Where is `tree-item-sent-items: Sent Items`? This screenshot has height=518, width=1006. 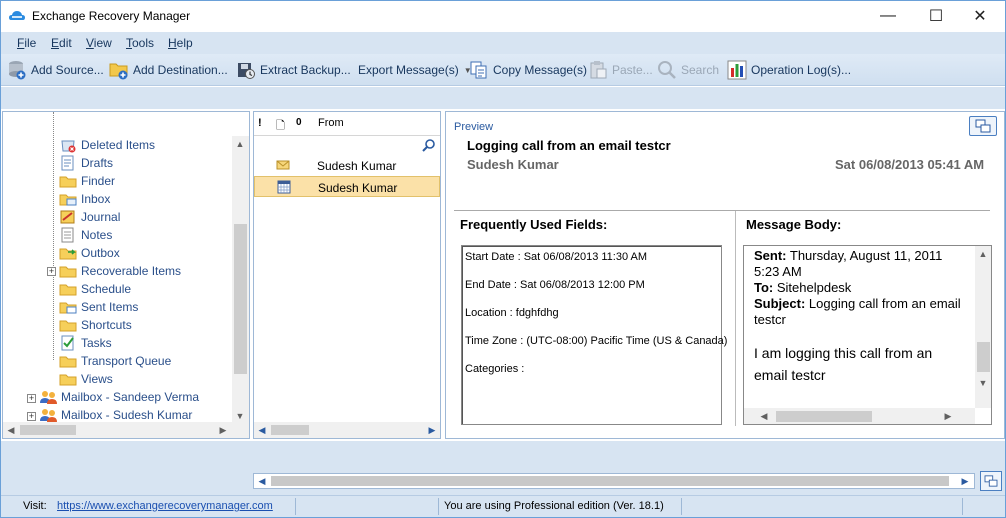
tree-item-sent-items: Sent Items is located at coordinates (98, 307).